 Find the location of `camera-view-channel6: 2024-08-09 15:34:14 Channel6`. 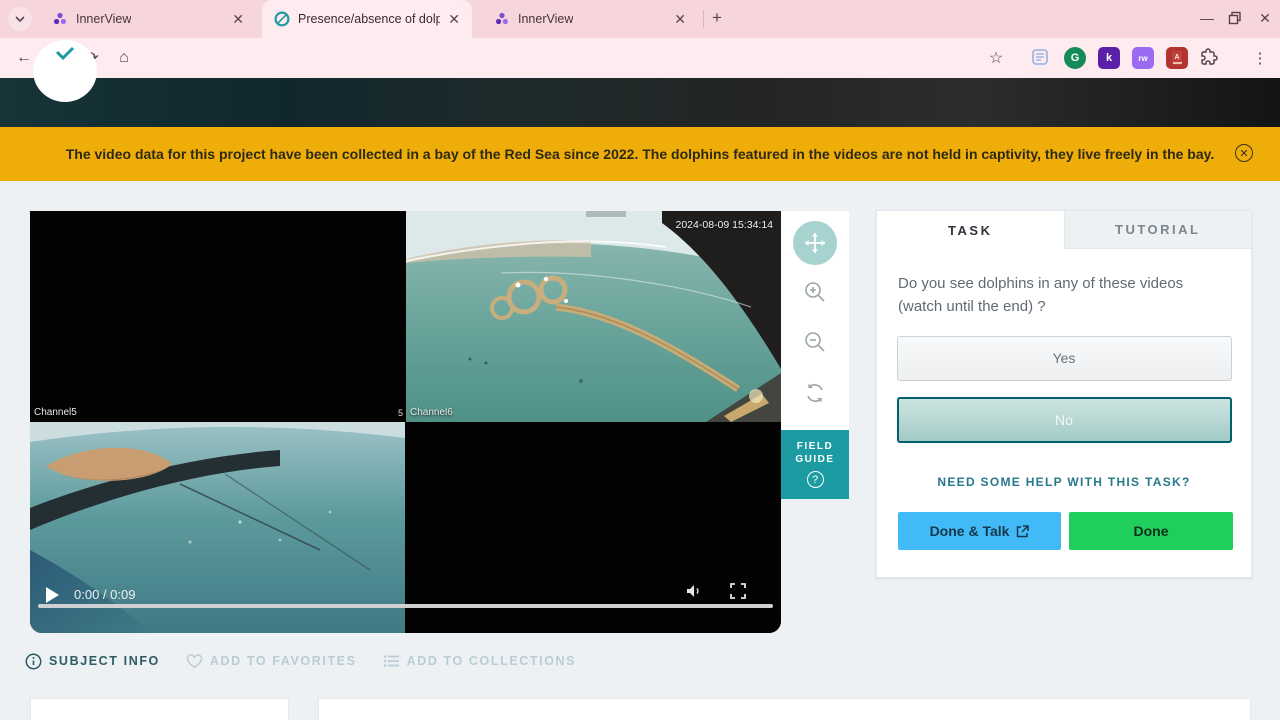

camera-view-channel6: 2024-08-09 15:34:14 Channel6 is located at coordinates (593, 316).